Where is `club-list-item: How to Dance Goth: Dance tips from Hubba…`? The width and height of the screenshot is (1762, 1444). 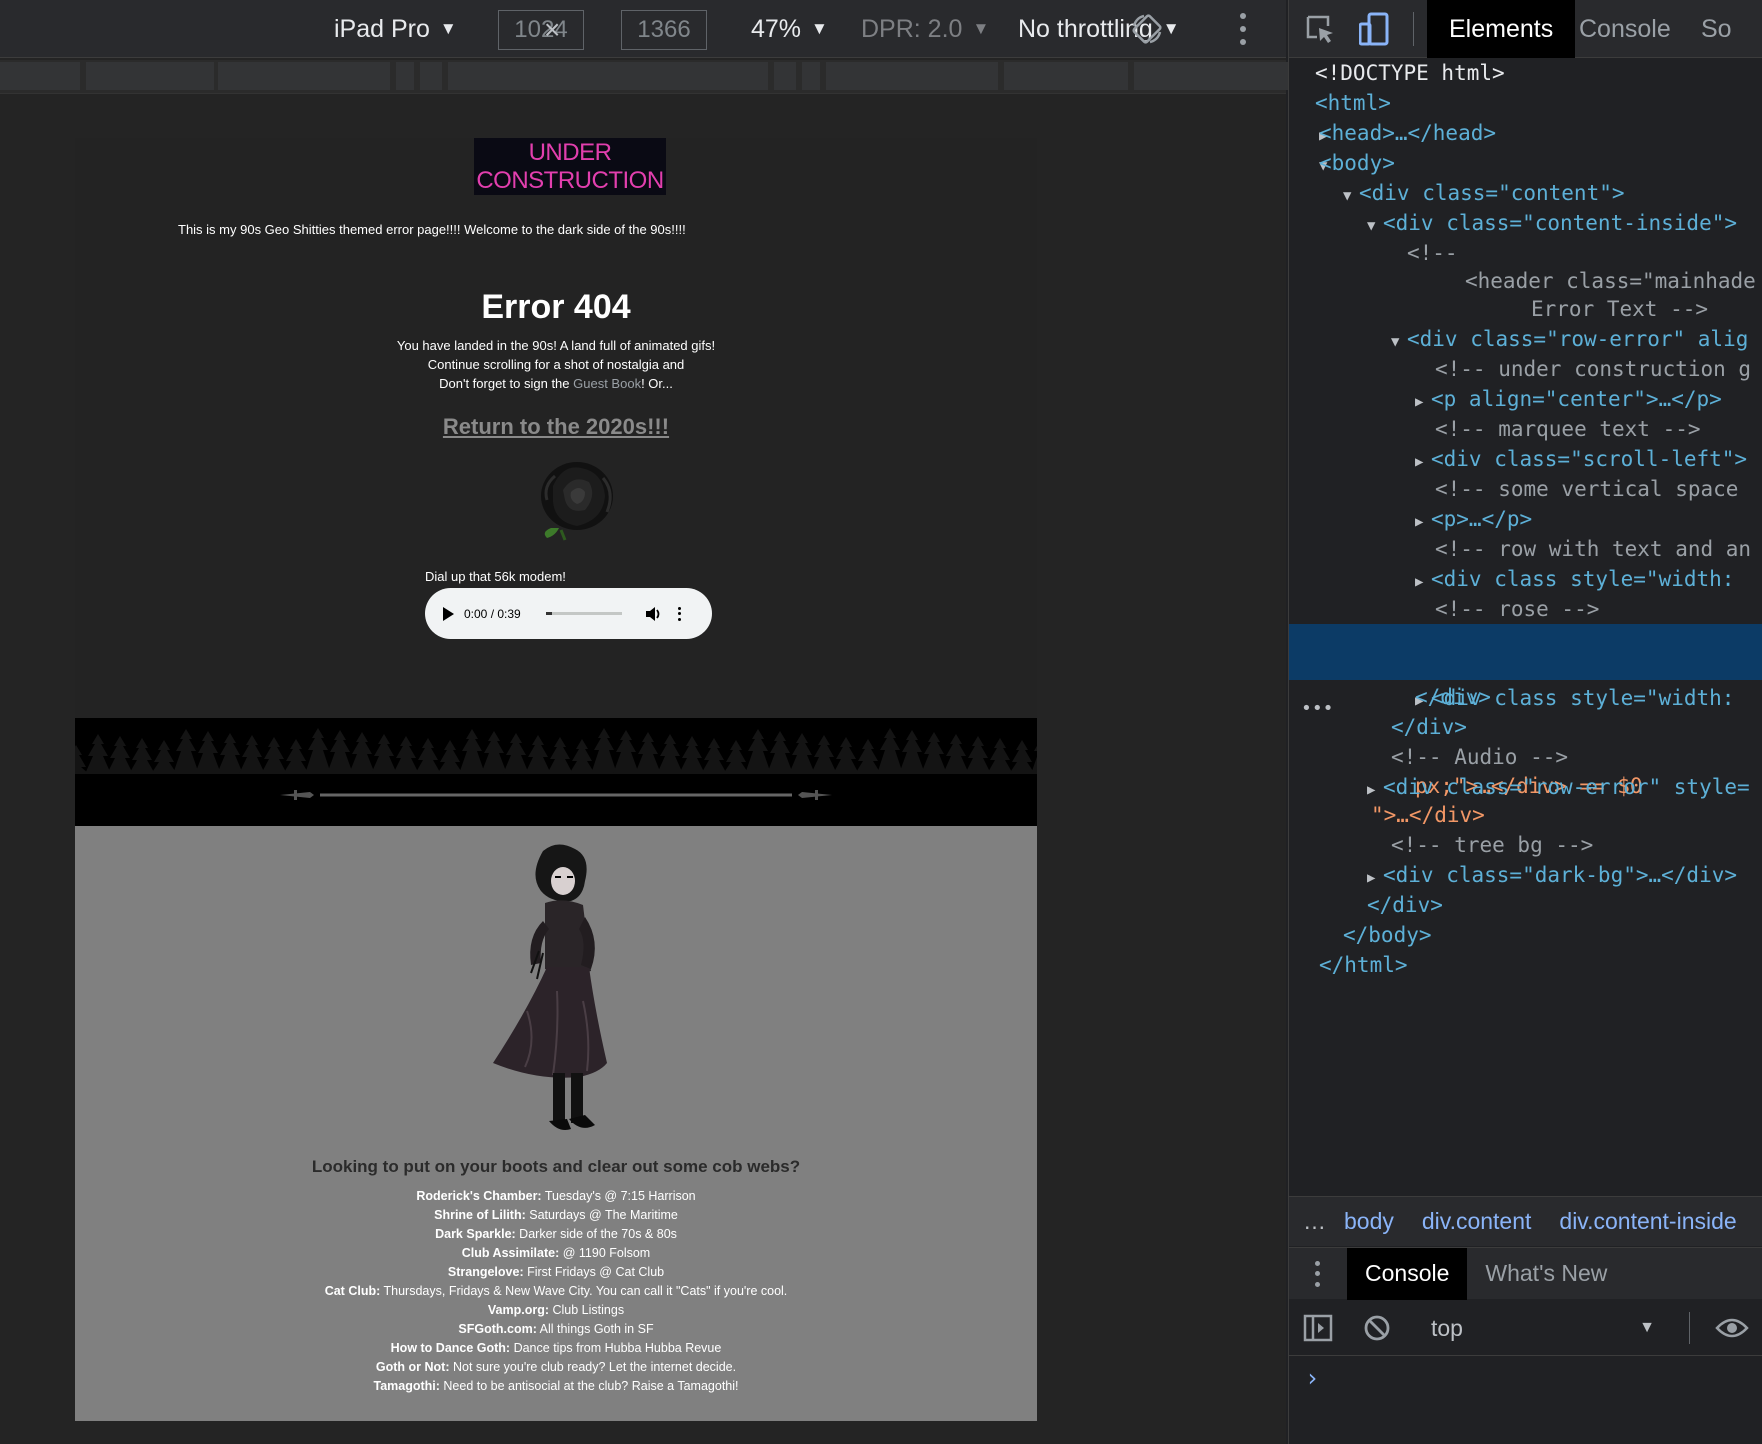 club-list-item: How to Dance Goth: Dance tips from Hubba… is located at coordinates (556, 1348).